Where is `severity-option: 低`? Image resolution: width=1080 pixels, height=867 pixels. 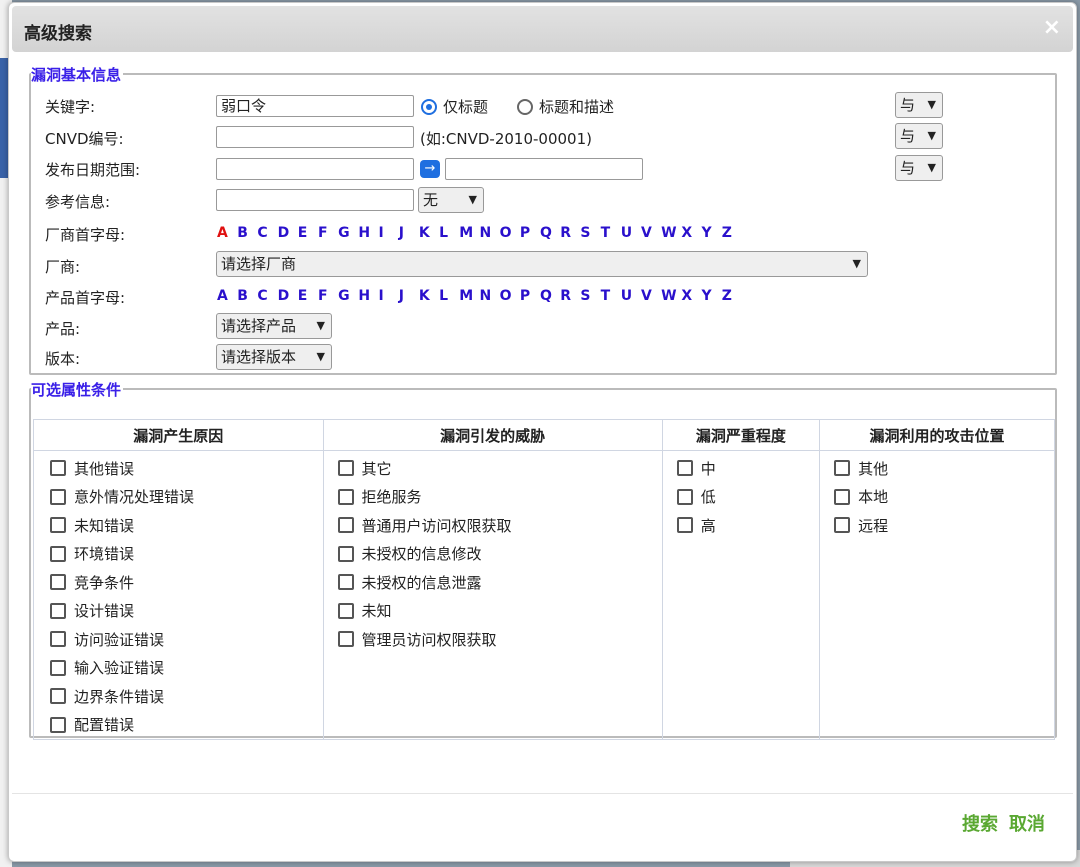 severity-option: 低 is located at coordinates (747, 497).